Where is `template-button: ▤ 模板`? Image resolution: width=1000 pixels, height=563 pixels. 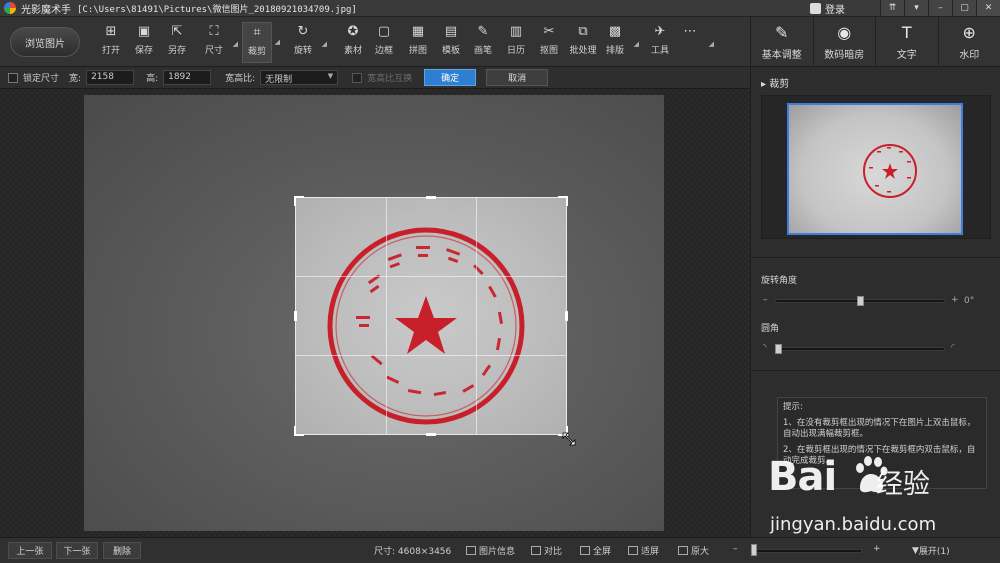 template-button: ▤ 模板 is located at coordinates (451, 43).